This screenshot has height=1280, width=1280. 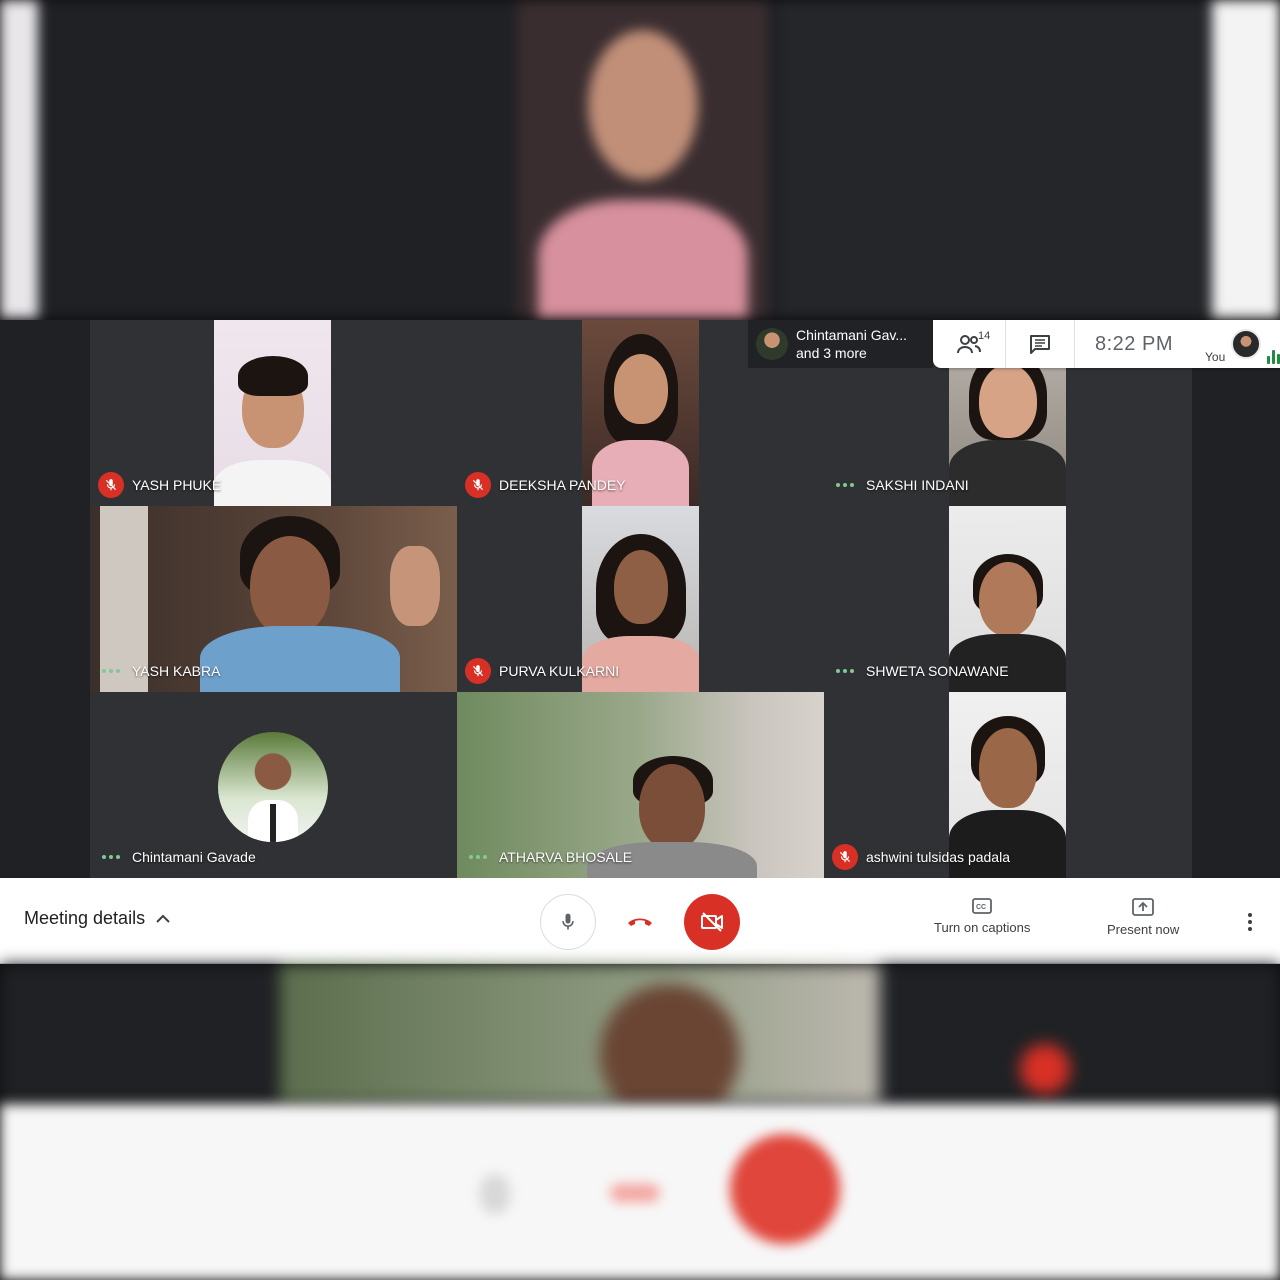 What do you see at coordinates (640, 785) in the screenshot?
I see `participant-tile-atharva-bhosale: ATHARVA BHOSALE` at bounding box center [640, 785].